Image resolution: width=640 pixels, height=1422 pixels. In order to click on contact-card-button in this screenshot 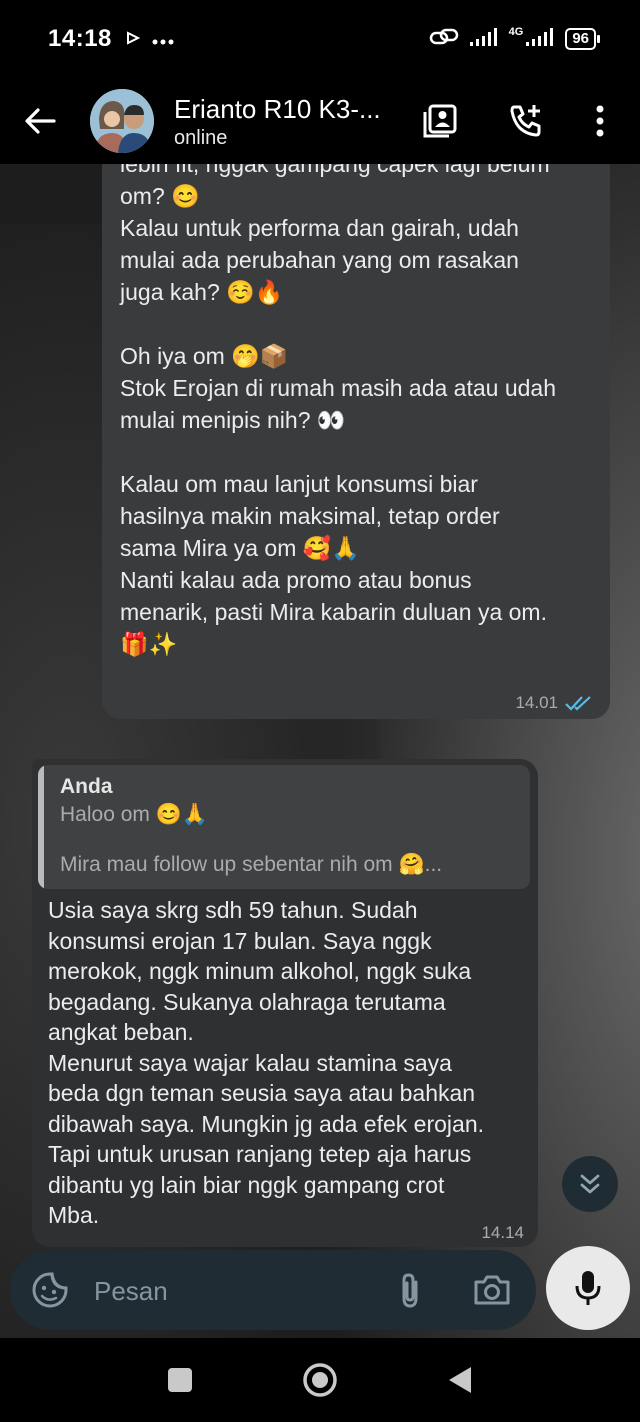, I will do `click(440, 121)`.